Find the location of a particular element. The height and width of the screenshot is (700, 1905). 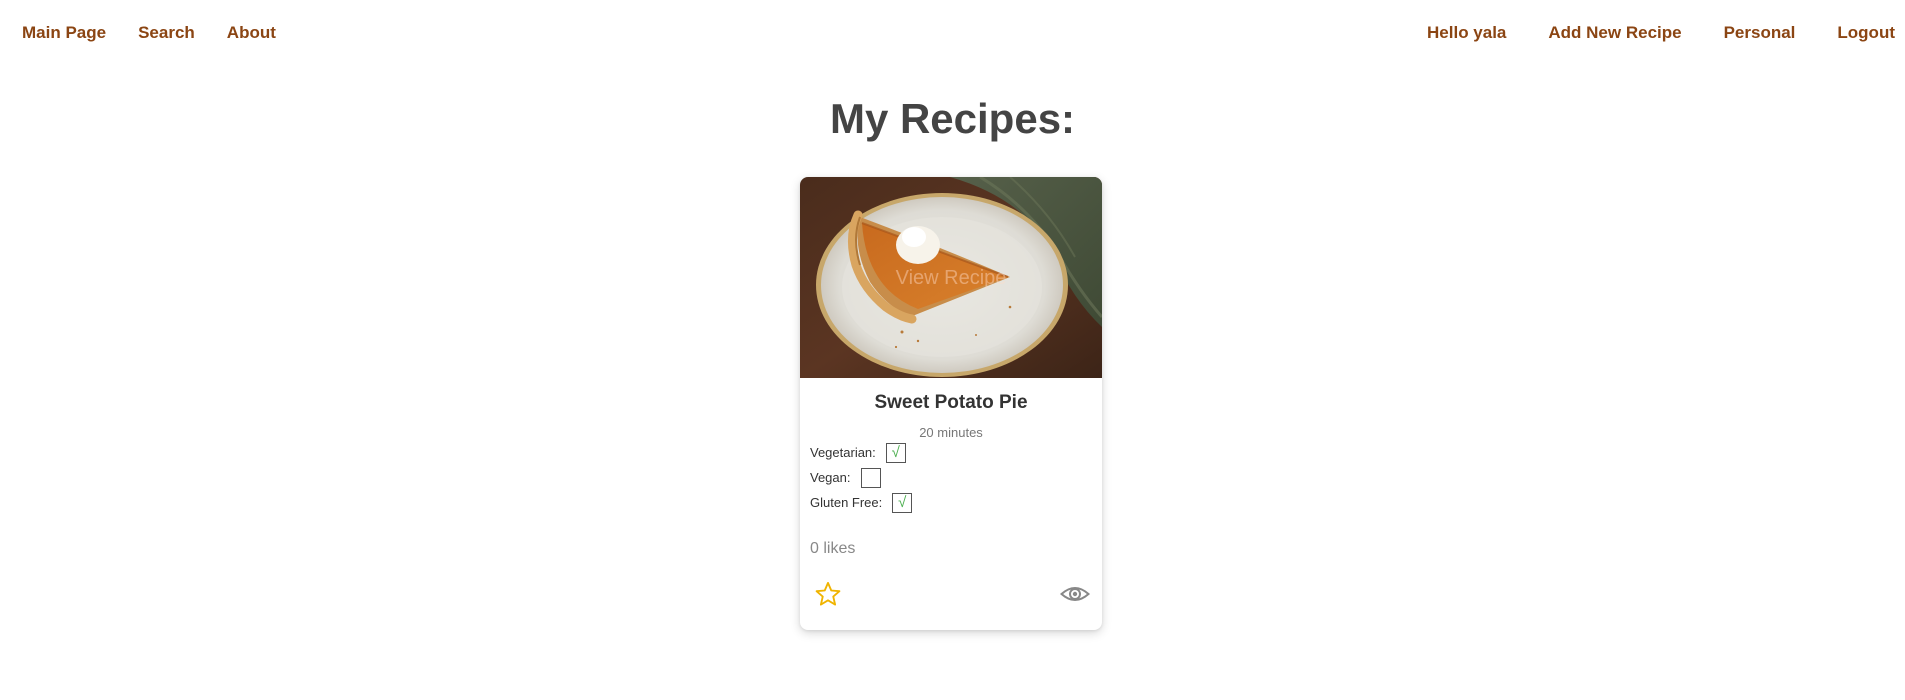

nav-greeting: Hello yala is located at coordinates (1466, 33).